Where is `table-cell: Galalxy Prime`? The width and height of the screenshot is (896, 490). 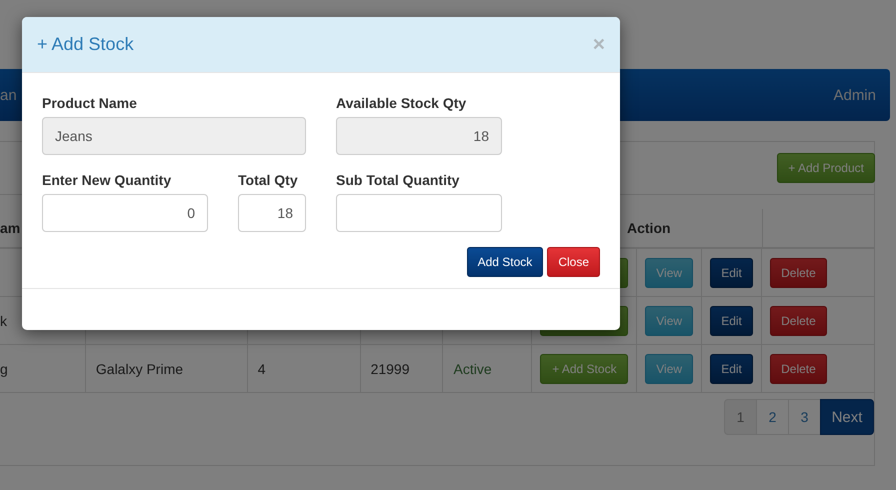
table-cell: Galalxy Prime is located at coordinates (140, 368).